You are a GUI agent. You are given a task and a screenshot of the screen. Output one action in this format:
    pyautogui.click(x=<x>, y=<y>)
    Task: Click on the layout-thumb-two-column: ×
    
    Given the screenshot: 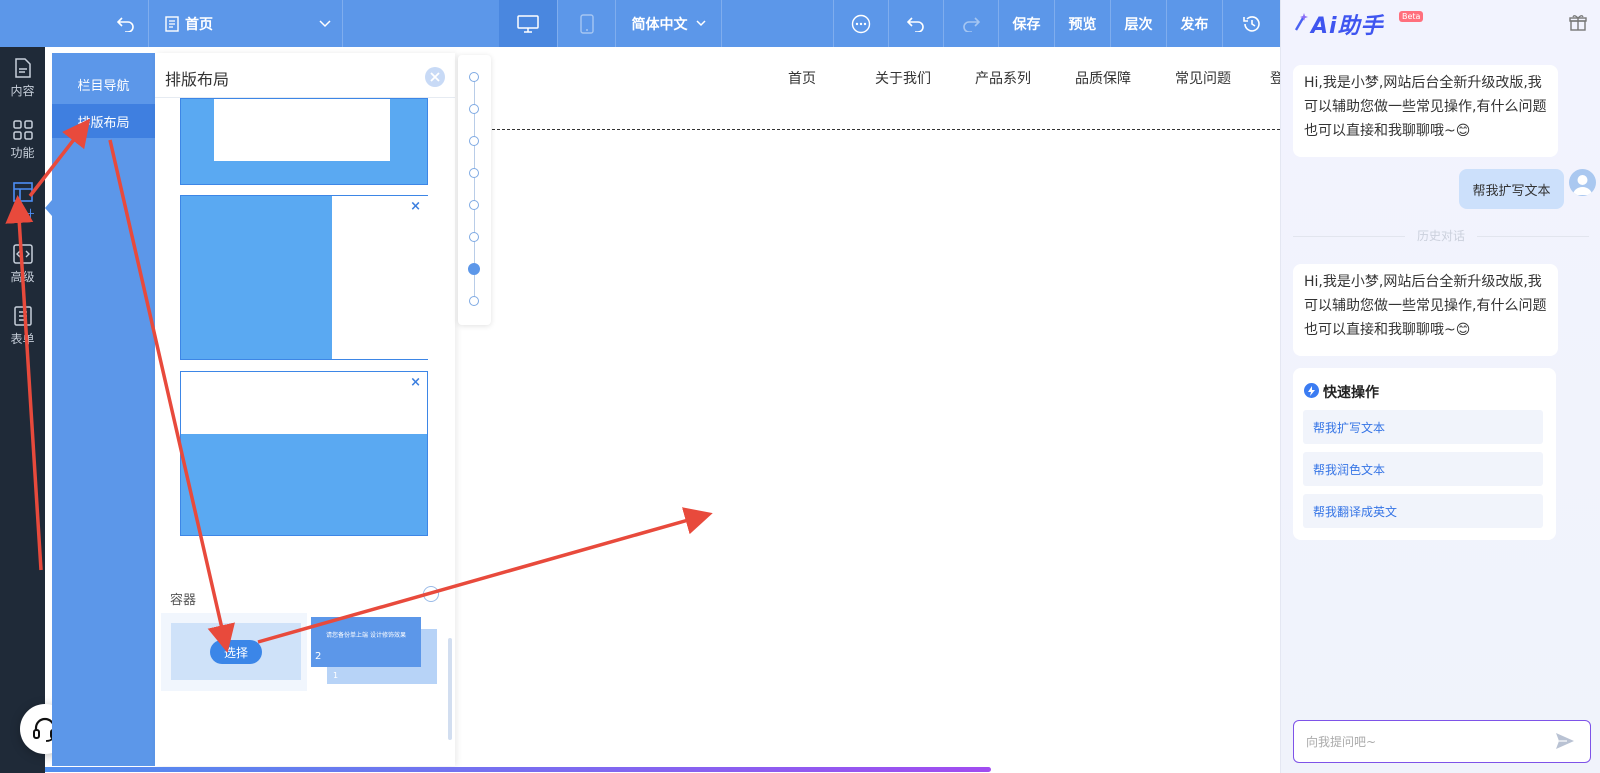 What is the action you would take?
    pyautogui.click(x=304, y=277)
    